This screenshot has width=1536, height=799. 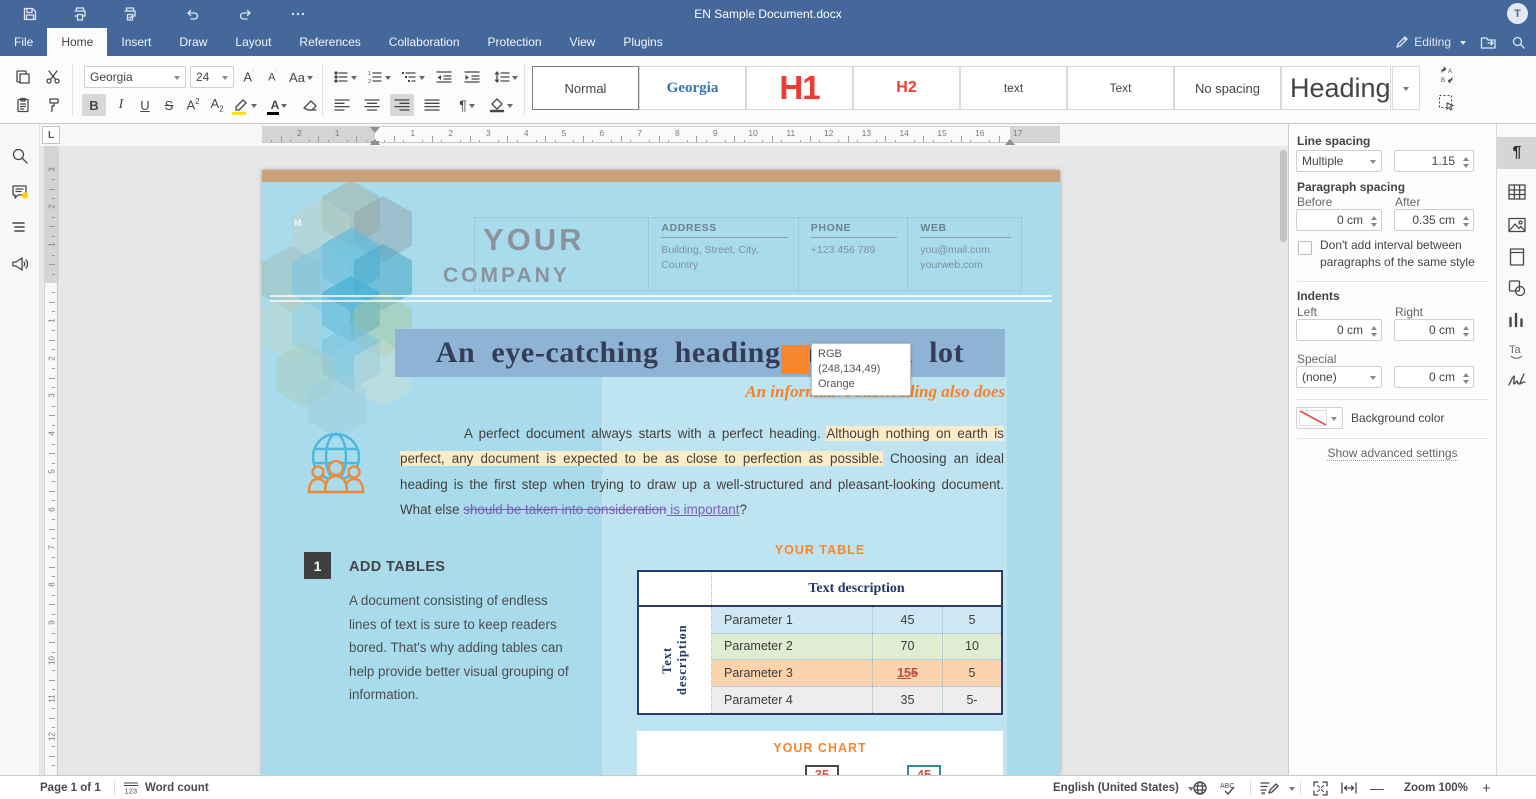 What do you see at coordinates (1392, 453) in the screenshot?
I see `show-advanced-settings-link: Show advanced settings` at bounding box center [1392, 453].